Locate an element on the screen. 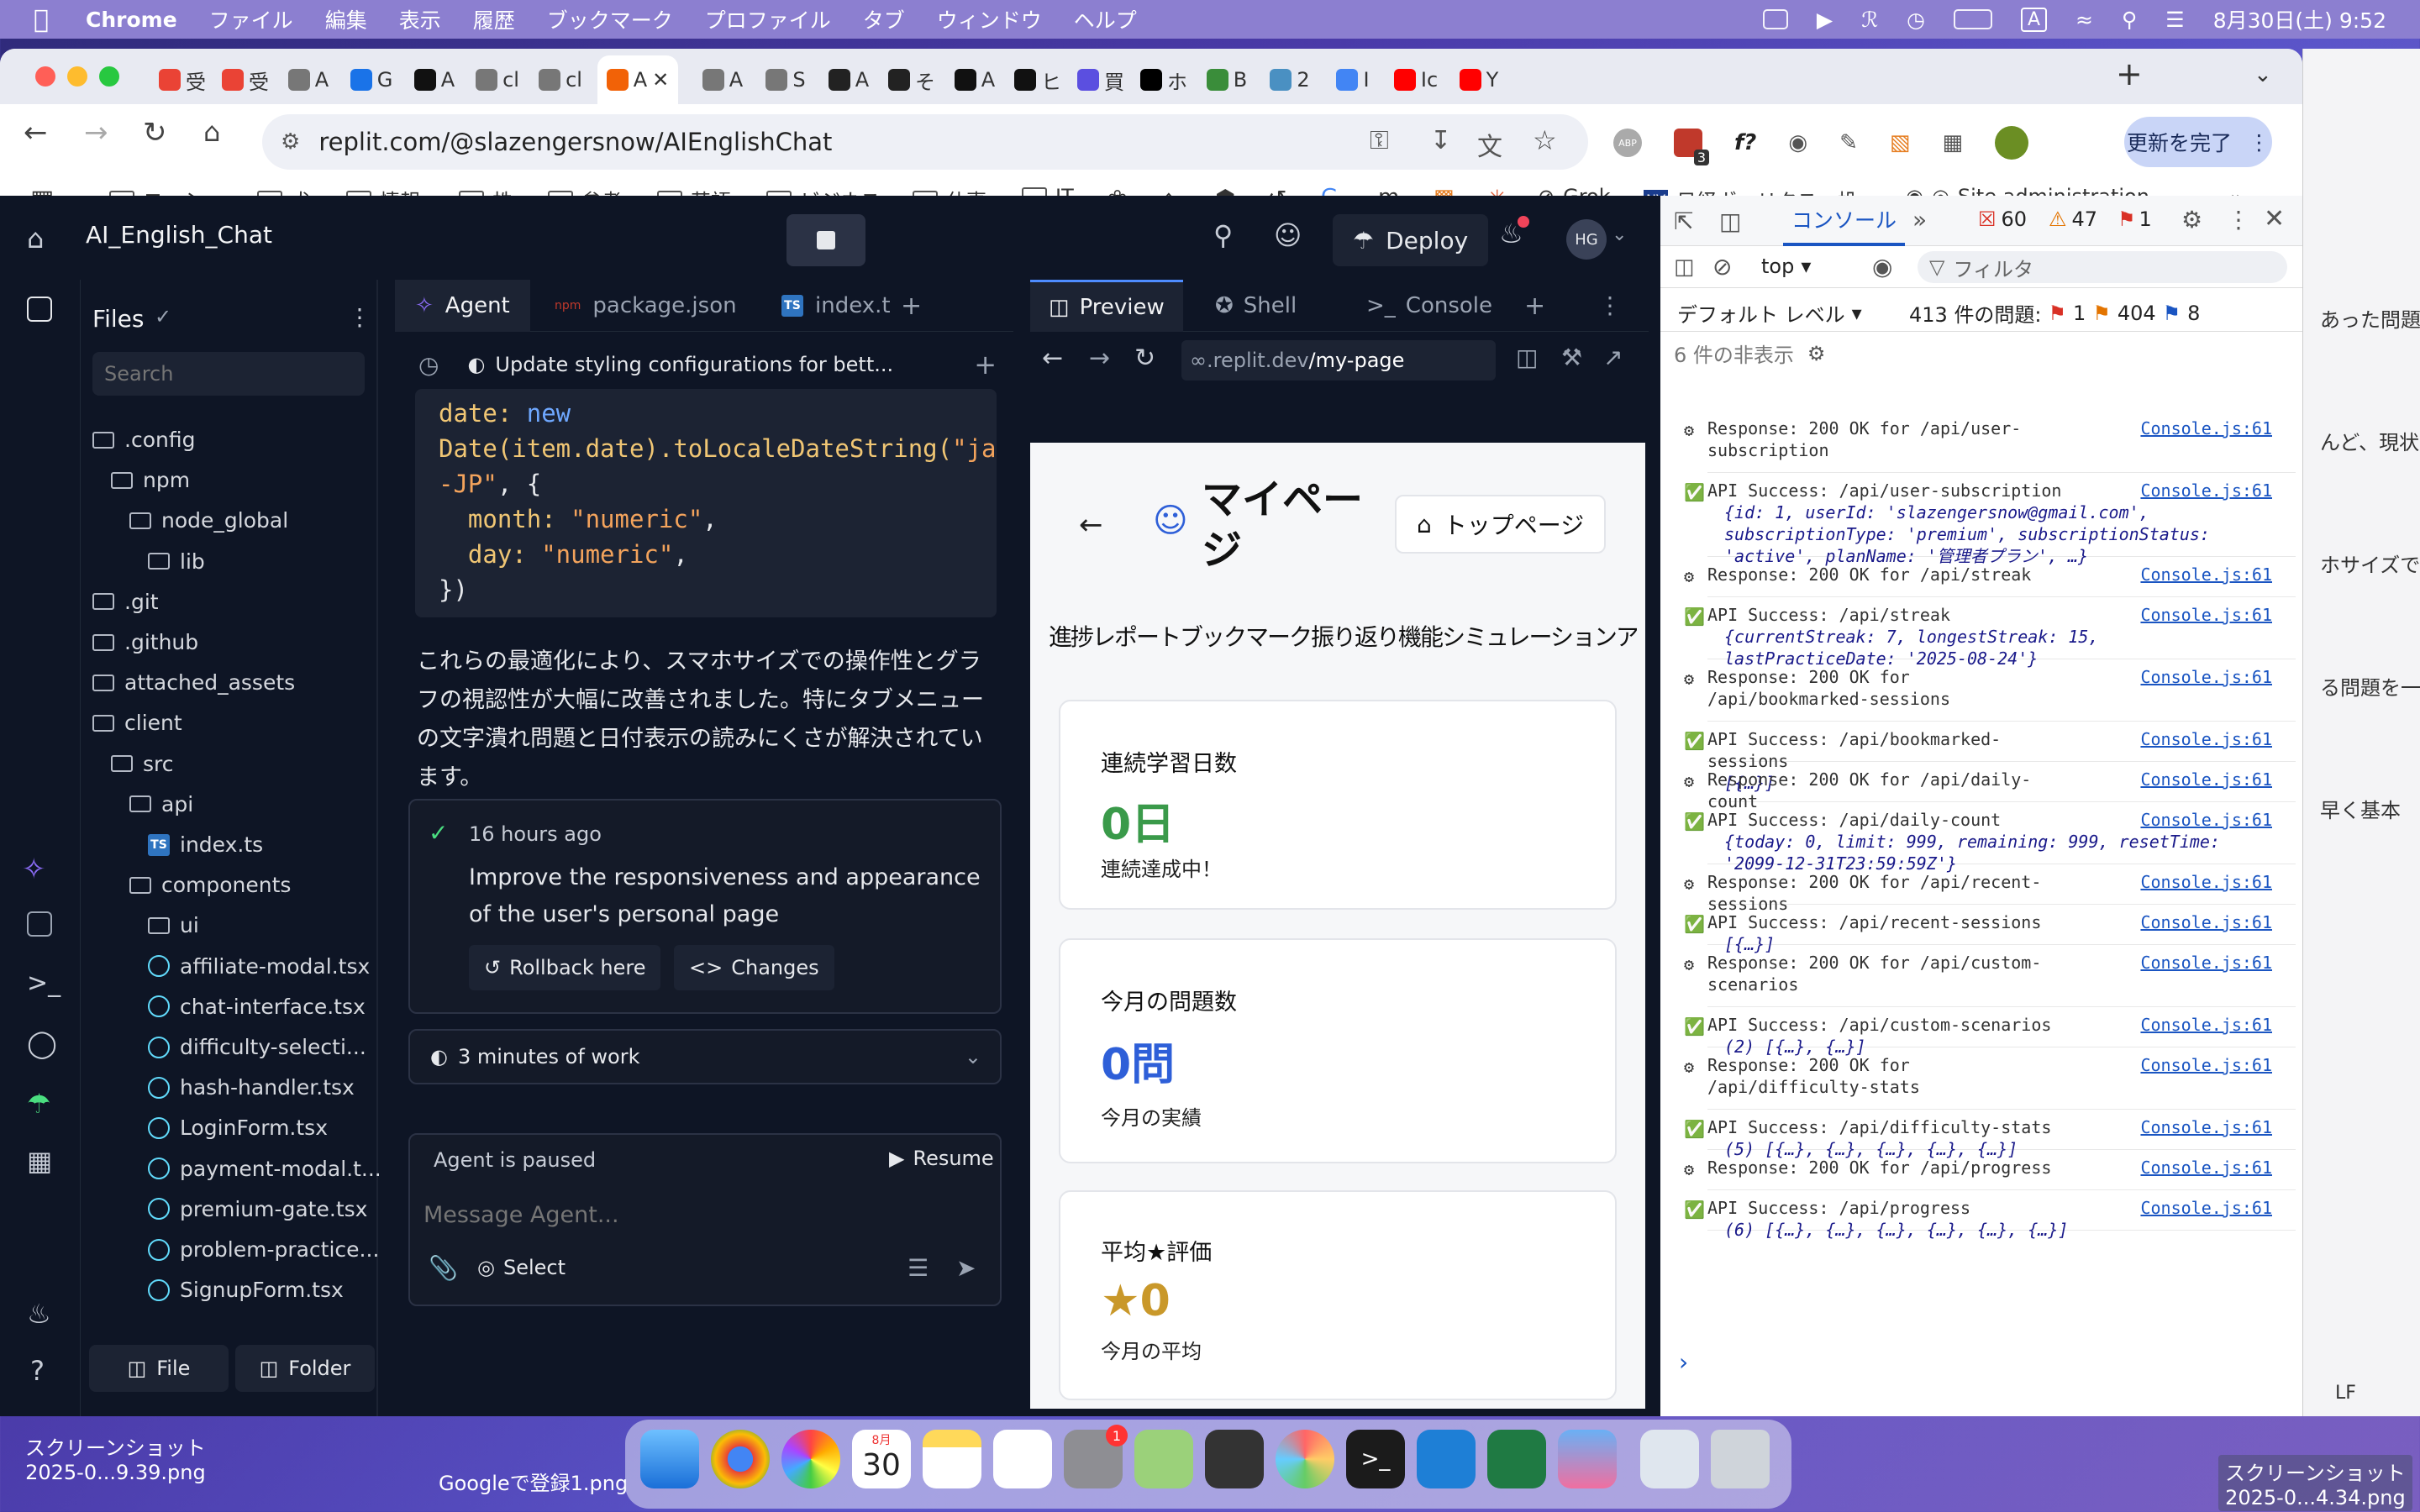 This screenshot has height=1512, width=2420. error-count: ☒ 60 is located at coordinates (2002, 219).